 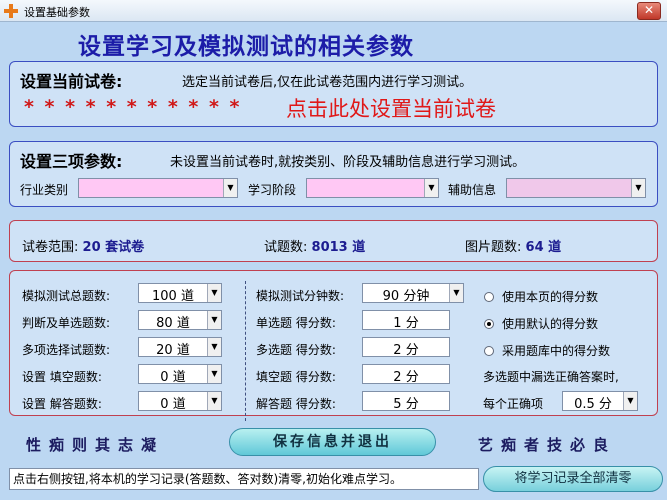 I want to click on per-correct-select: 0.5 分 ▼, so click(x=600, y=401).